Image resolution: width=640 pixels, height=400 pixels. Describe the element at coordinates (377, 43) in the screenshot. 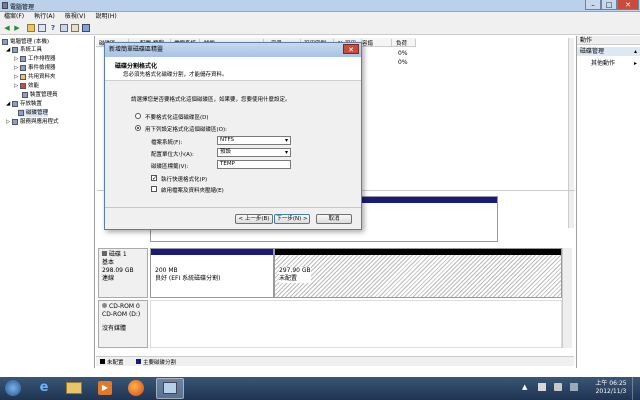

I see `column-header: 容錯` at that location.